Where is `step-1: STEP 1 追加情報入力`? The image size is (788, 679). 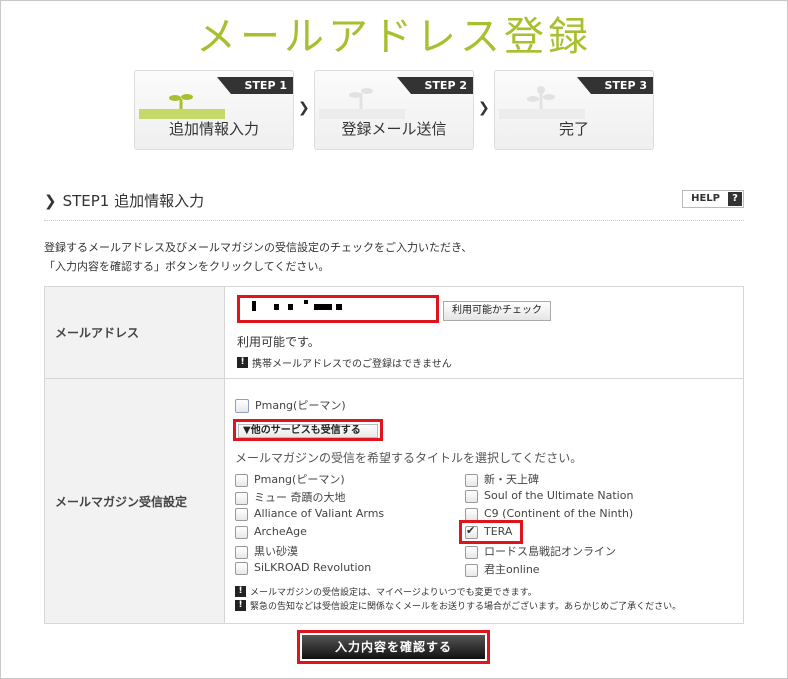
step-1: STEP 1 追加情報入力 is located at coordinates (214, 110).